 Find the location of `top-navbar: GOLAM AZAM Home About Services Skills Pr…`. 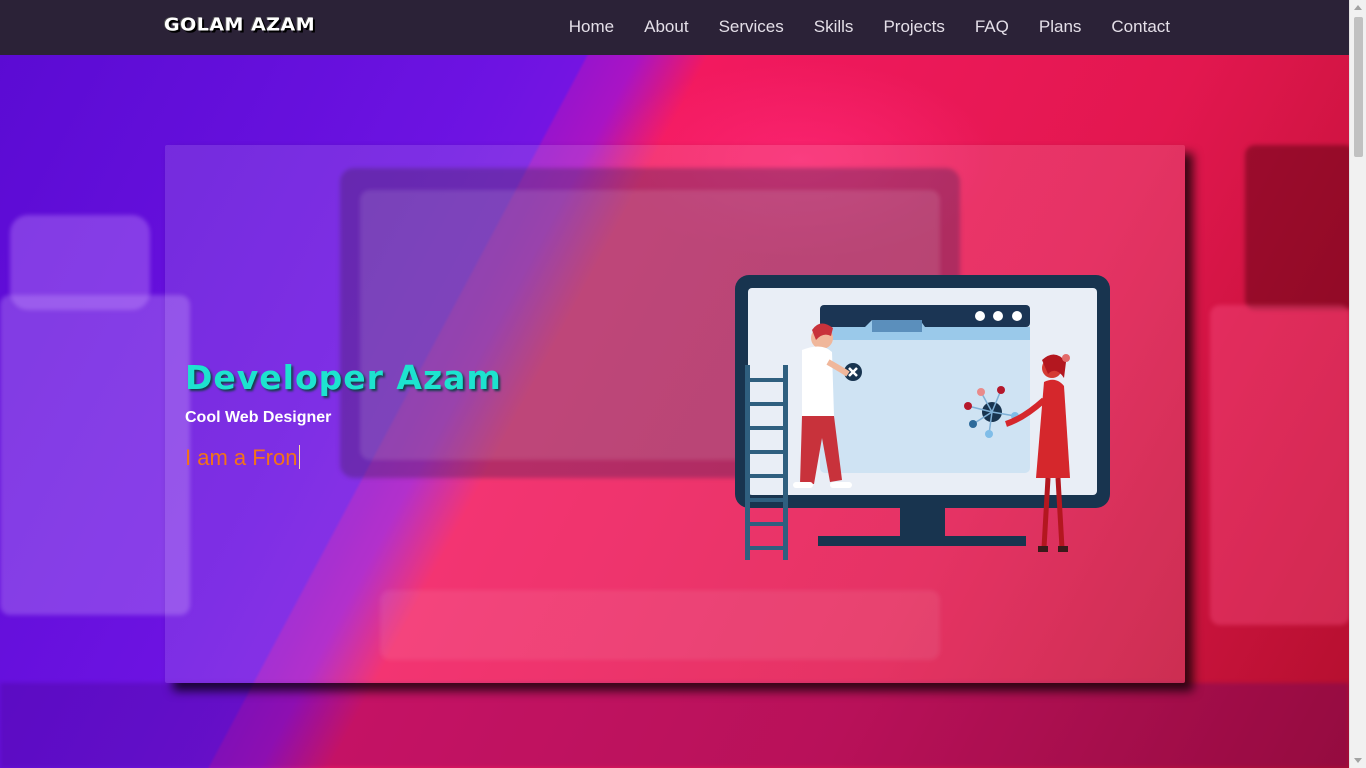

top-navbar: GOLAM AZAM Home About Services Skills Pr… is located at coordinates (674, 27).